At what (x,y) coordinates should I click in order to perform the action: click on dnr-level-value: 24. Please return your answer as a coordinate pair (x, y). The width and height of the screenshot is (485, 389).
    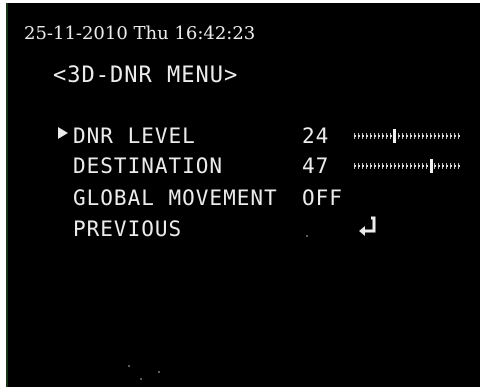
    Looking at the image, I should click on (316, 136).